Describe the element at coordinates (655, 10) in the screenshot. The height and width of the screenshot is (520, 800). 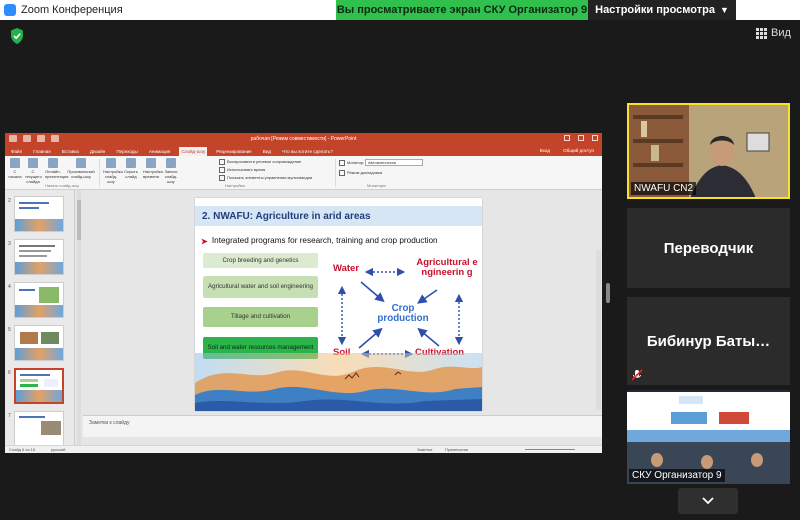
I see `view-options-label: Настройки просмотра` at that location.